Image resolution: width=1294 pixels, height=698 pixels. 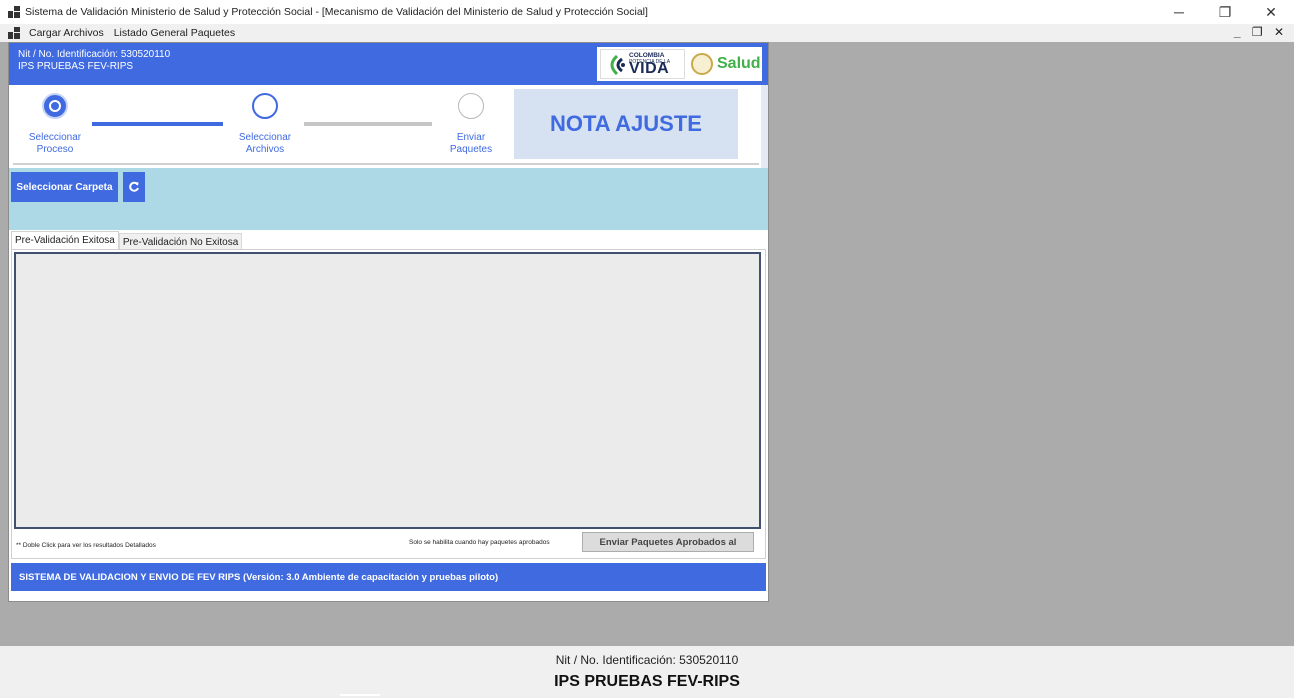 What do you see at coordinates (649, 68) in the screenshot?
I see `logo-vida: VIDA` at bounding box center [649, 68].